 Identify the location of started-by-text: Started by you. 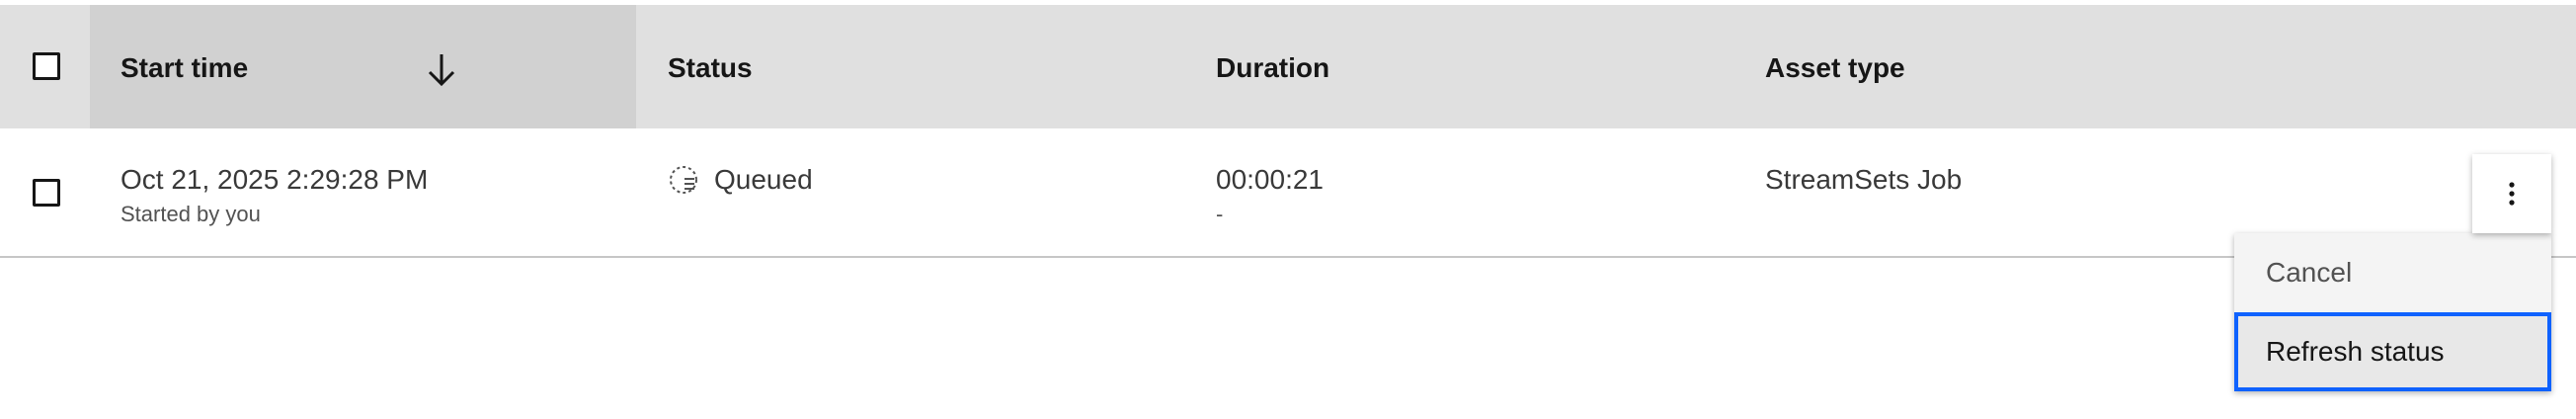
(191, 214).